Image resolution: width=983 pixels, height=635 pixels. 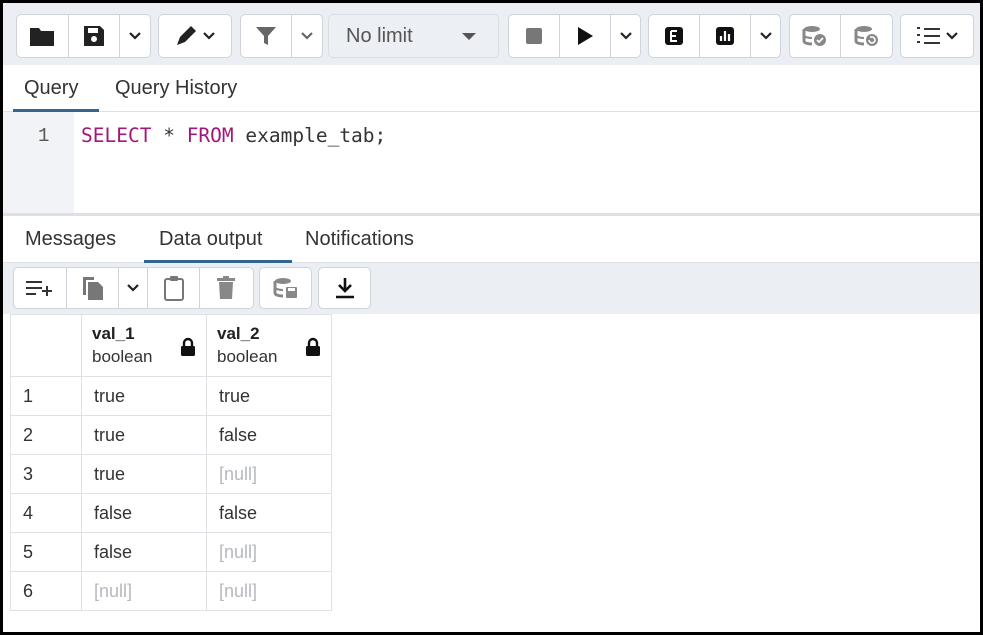 What do you see at coordinates (218, 239) in the screenshot?
I see `tab-data-output: Data output` at bounding box center [218, 239].